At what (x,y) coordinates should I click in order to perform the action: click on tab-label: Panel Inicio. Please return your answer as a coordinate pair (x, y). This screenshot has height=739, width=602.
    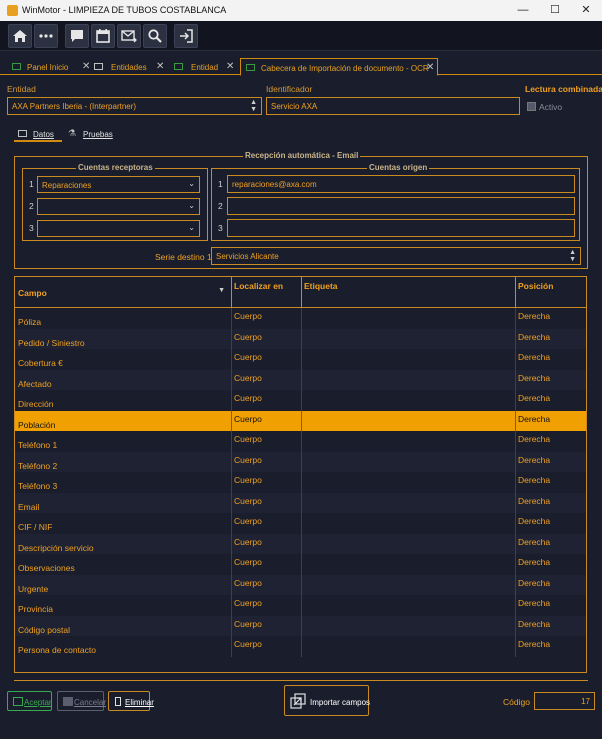
    Looking at the image, I should click on (48, 67).